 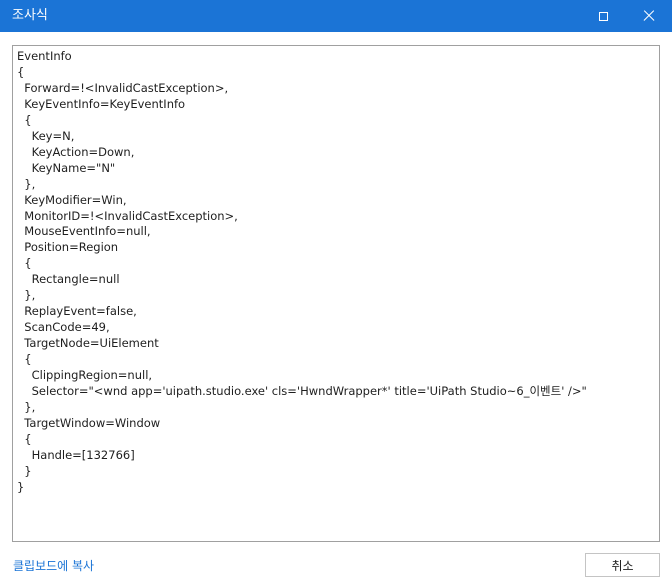 What do you see at coordinates (336, 16) in the screenshot?
I see `title-bar: 조사식` at bounding box center [336, 16].